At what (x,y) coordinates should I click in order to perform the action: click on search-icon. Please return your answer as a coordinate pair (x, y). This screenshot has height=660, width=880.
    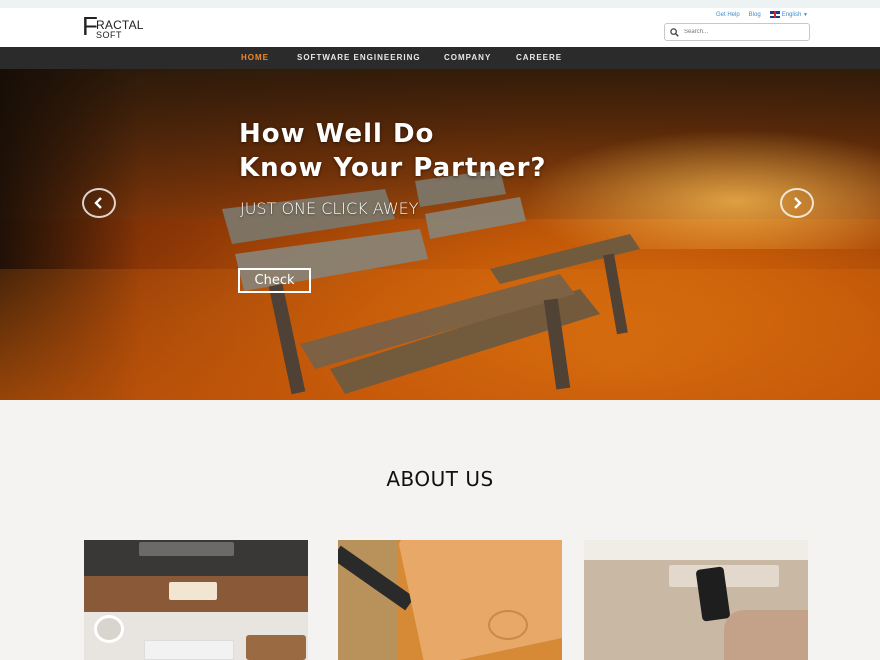
    Looking at the image, I should click on (674, 32).